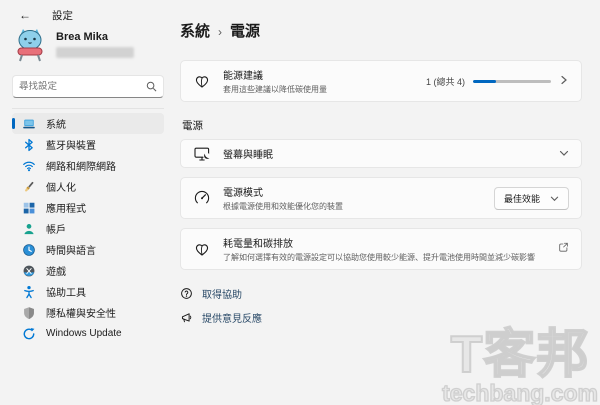 This screenshot has width=600, height=405. What do you see at coordinates (381, 81) in the screenshot?
I see `energy-recommendations-card: 能源建議 套用這些建議以降低碳使用量 1 (總共 4)` at bounding box center [381, 81].